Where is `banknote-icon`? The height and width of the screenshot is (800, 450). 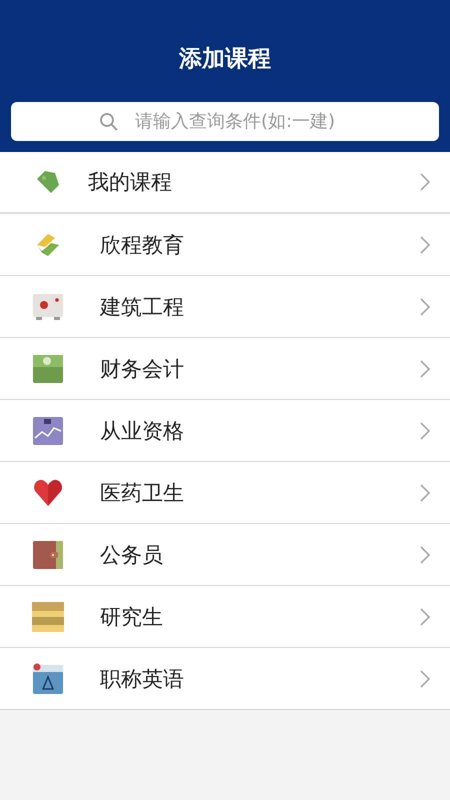 banknote-icon is located at coordinates (48, 369).